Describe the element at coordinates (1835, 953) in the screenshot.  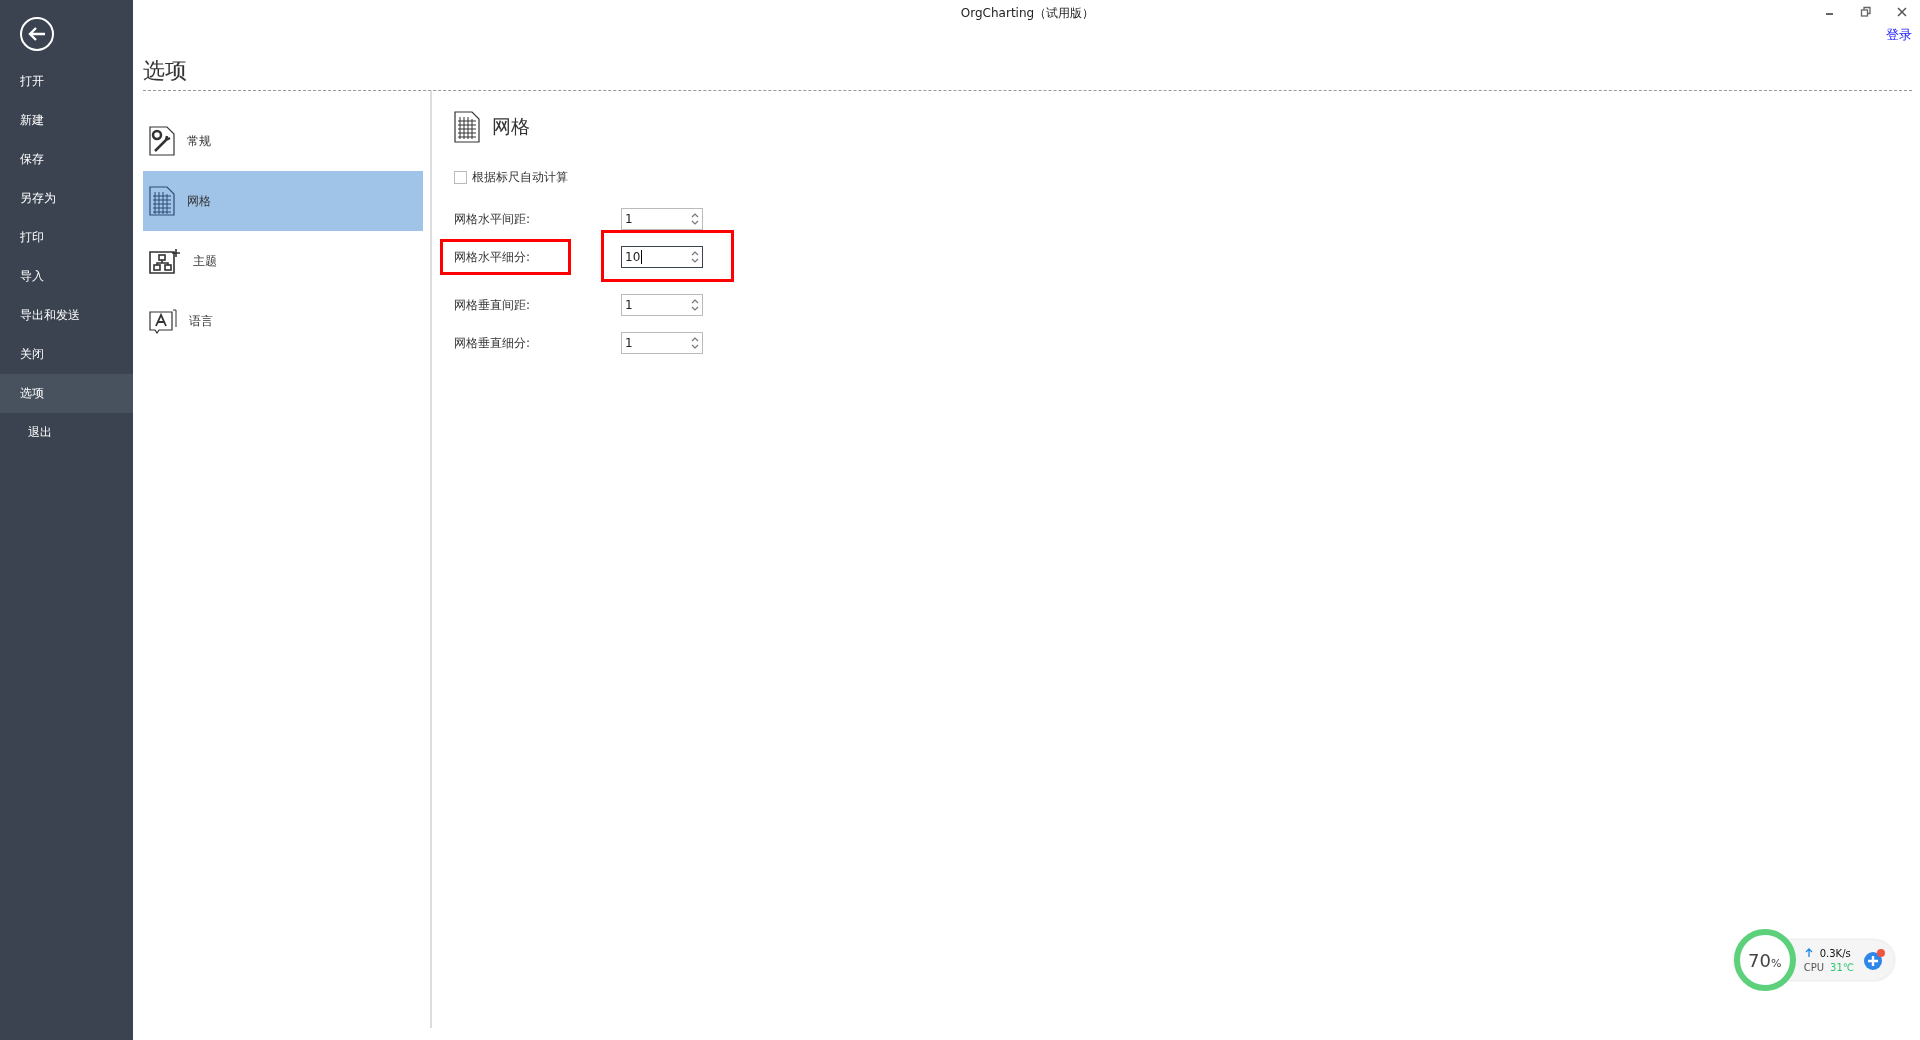
I see `network-speed: 0.3K/s` at that location.